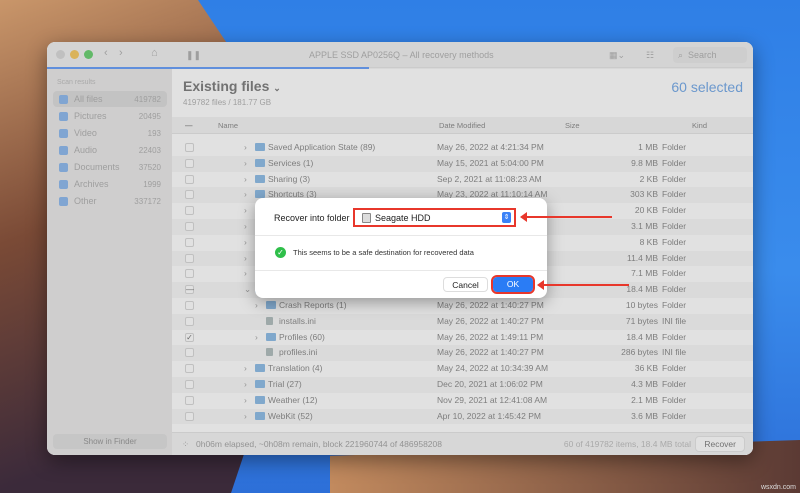  What do you see at coordinates (312, 218) in the screenshot?
I see `recover-into-label: Recover into folder` at bounding box center [312, 218].